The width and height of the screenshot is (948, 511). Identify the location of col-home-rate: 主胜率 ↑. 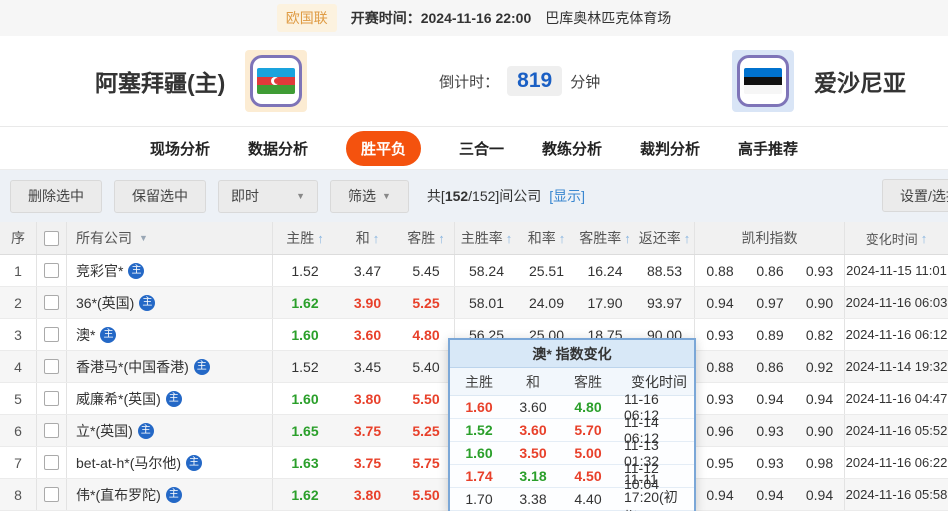
(486, 238).